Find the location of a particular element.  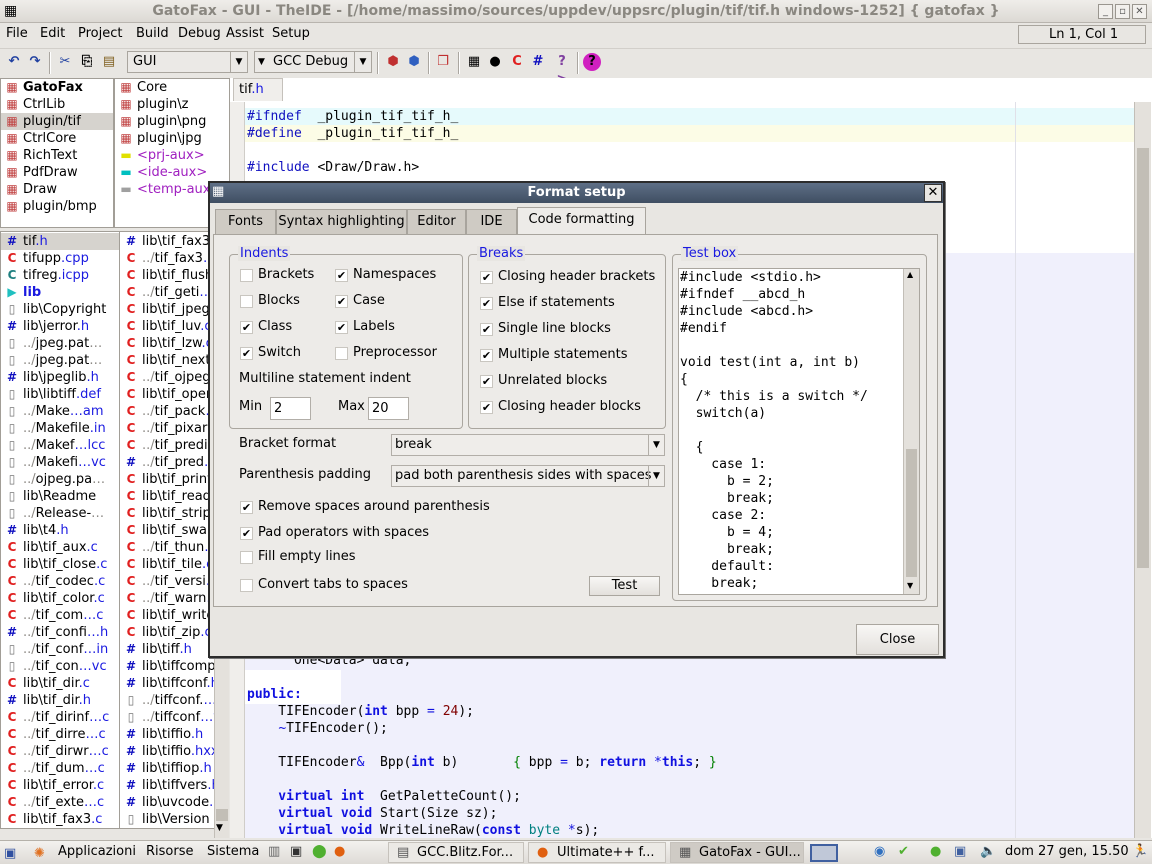

file-item: C../tif_warn…c is located at coordinates (167, 598).